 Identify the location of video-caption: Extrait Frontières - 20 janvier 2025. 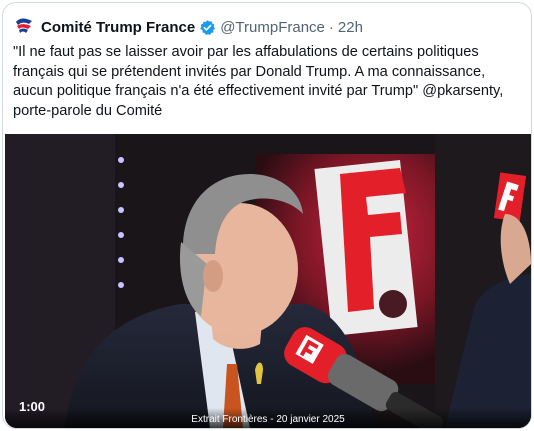
(268, 419).